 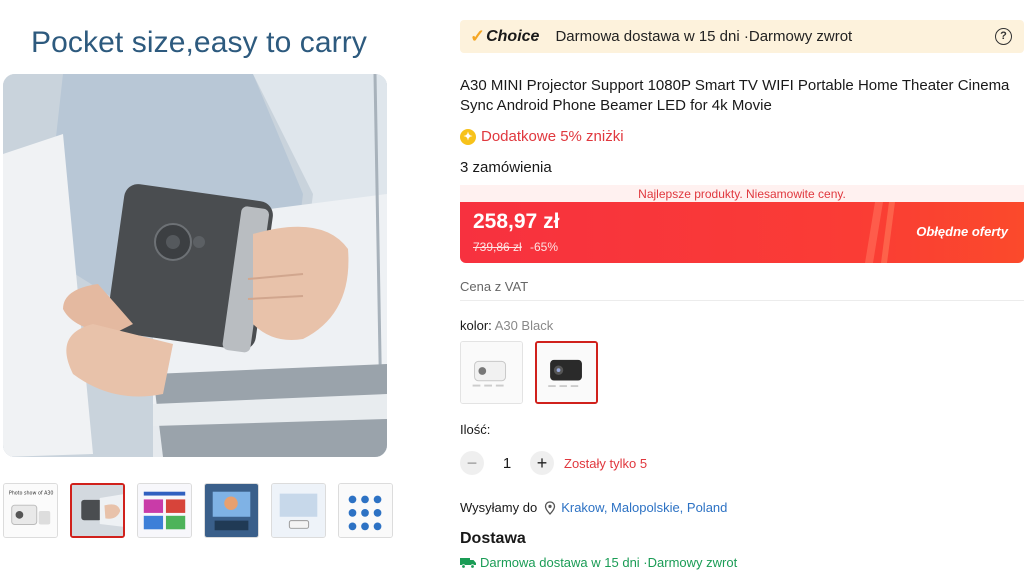 I want to click on stock-warning: Zostały tylko 5, so click(x=606, y=463).